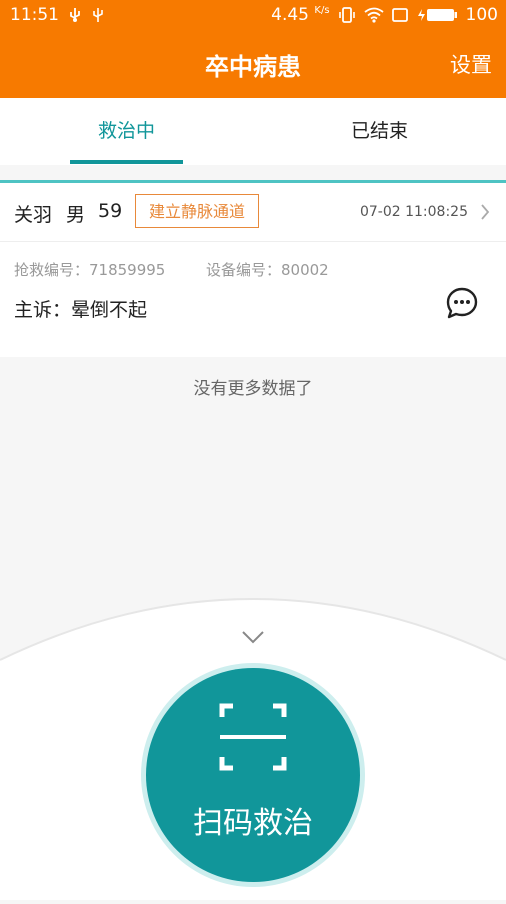 The height and width of the screenshot is (904, 506). I want to click on app-bar: 卒中病患 设置, so click(253, 65).